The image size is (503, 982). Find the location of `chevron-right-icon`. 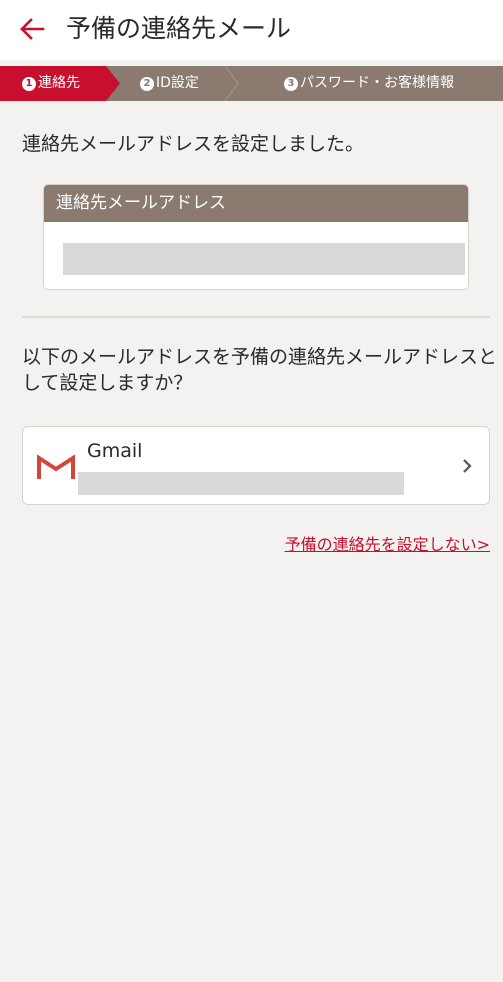

chevron-right-icon is located at coordinates (467, 466).